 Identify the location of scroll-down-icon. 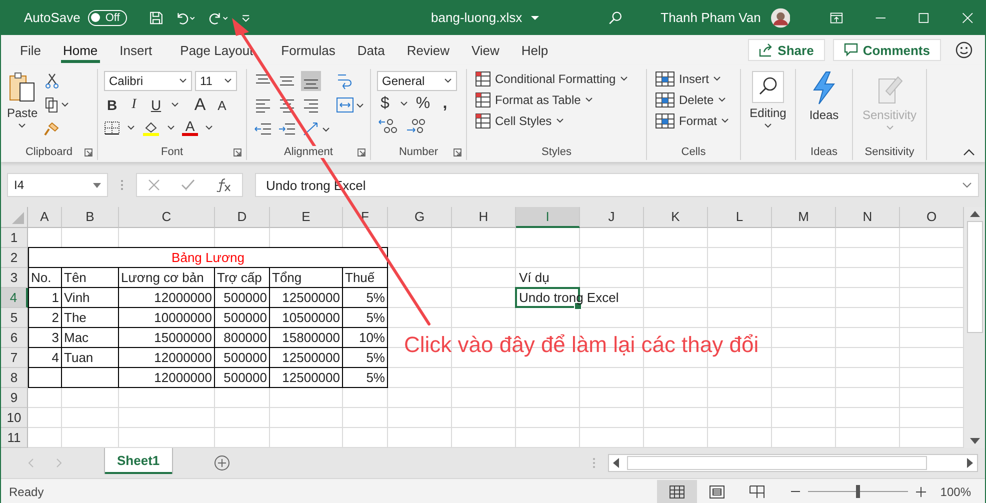
(975, 441).